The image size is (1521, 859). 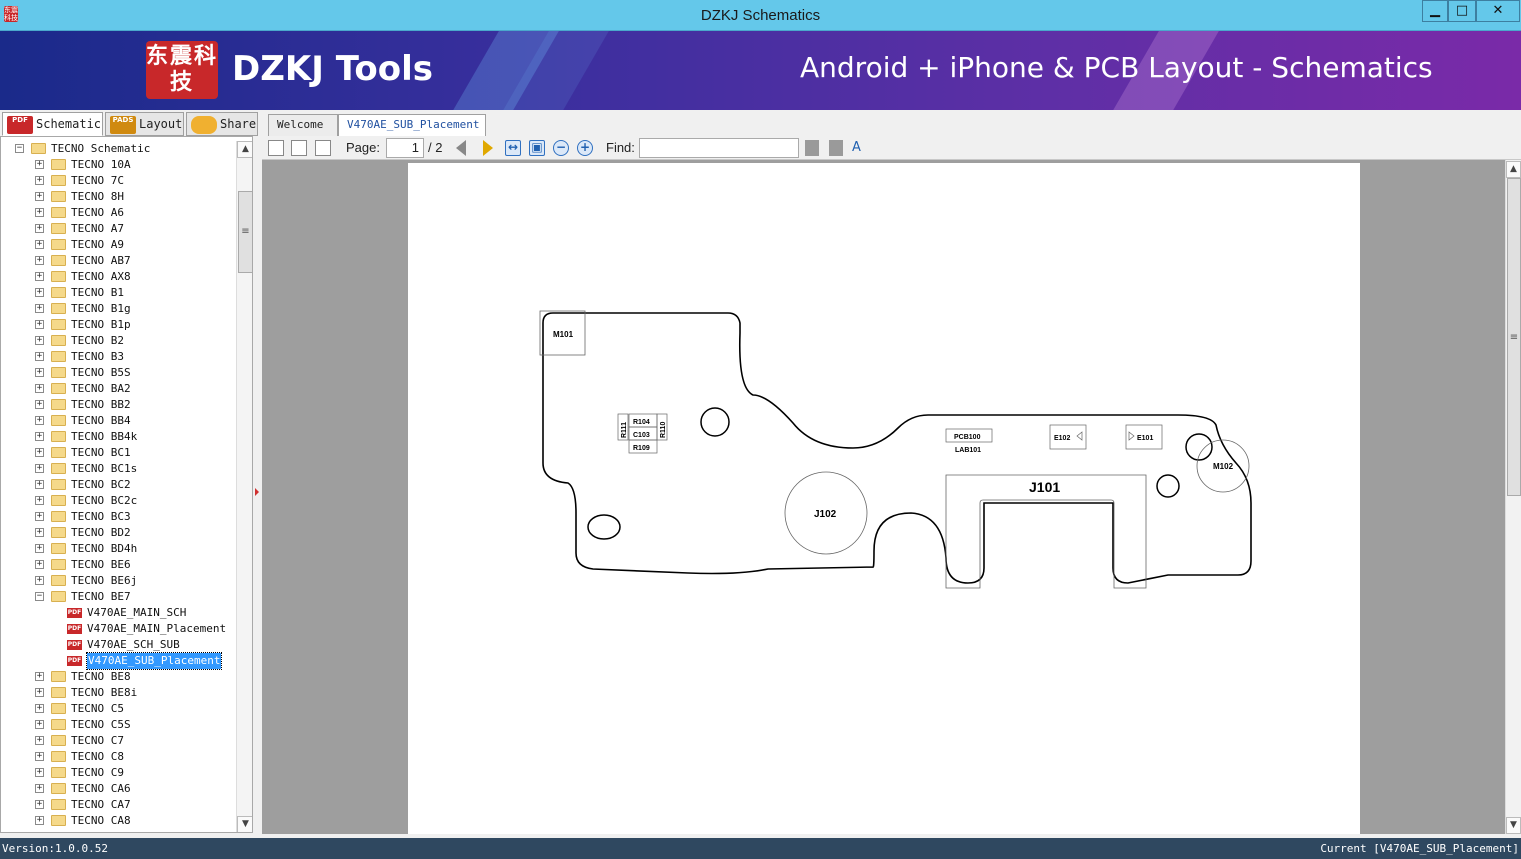 What do you see at coordinates (836, 148) in the screenshot?
I see `find-next-icon` at bounding box center [836, 148].